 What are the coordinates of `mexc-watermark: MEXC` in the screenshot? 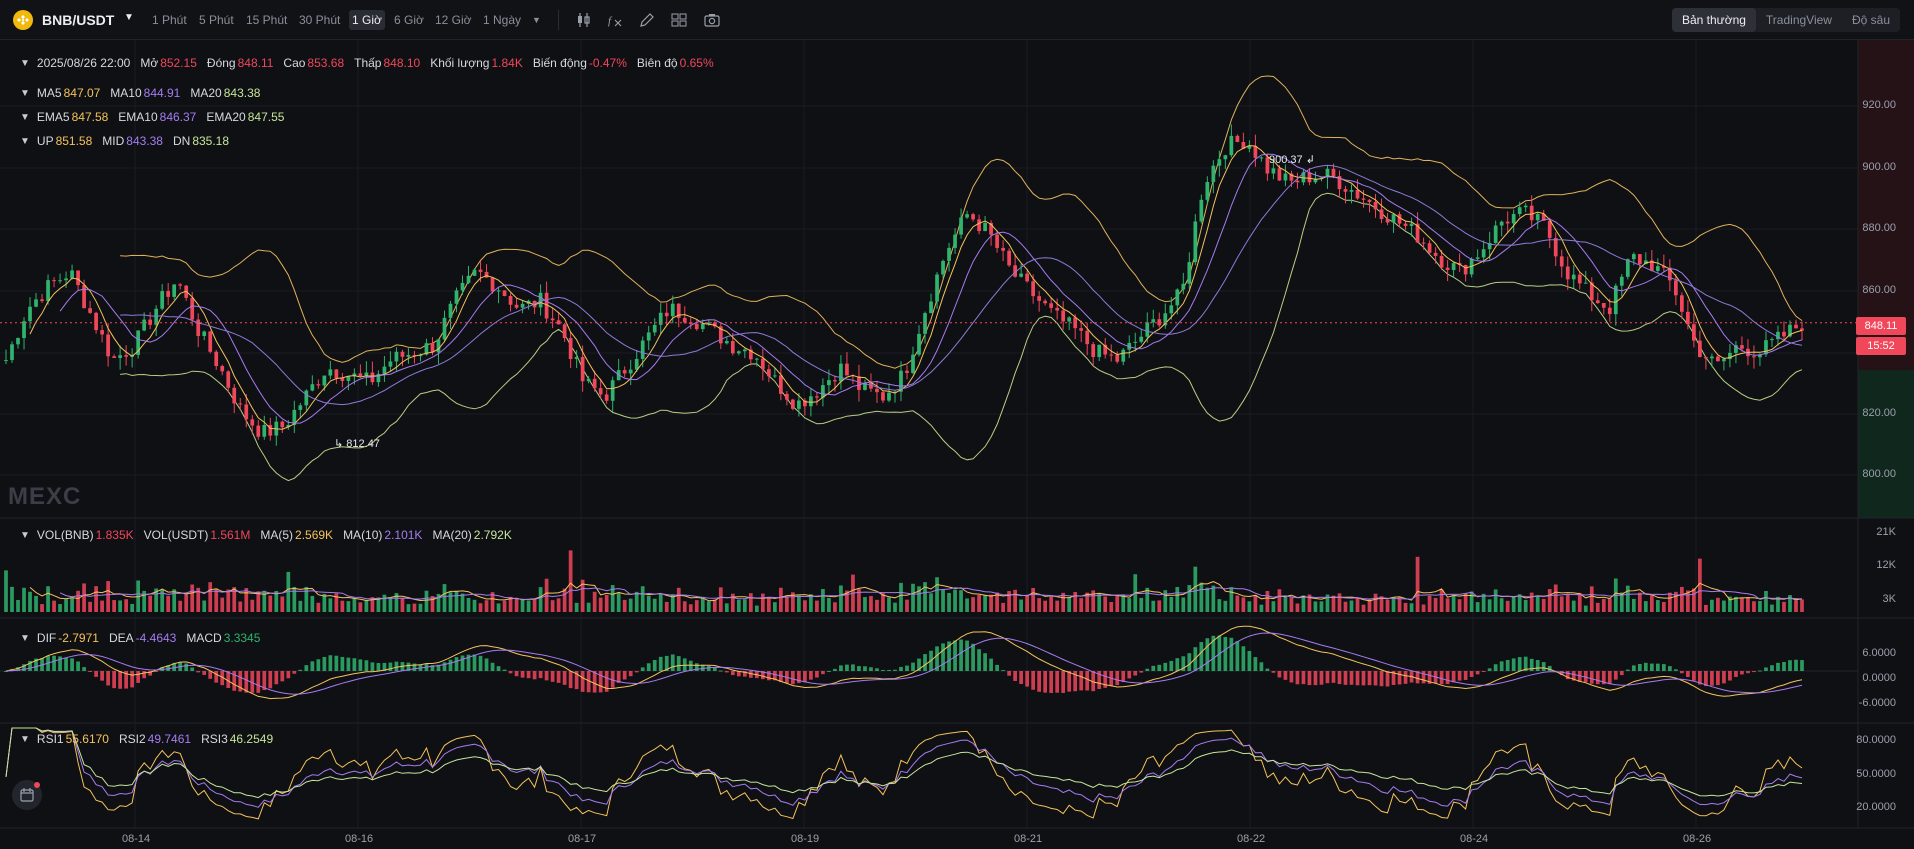 It's located at (45, 496).